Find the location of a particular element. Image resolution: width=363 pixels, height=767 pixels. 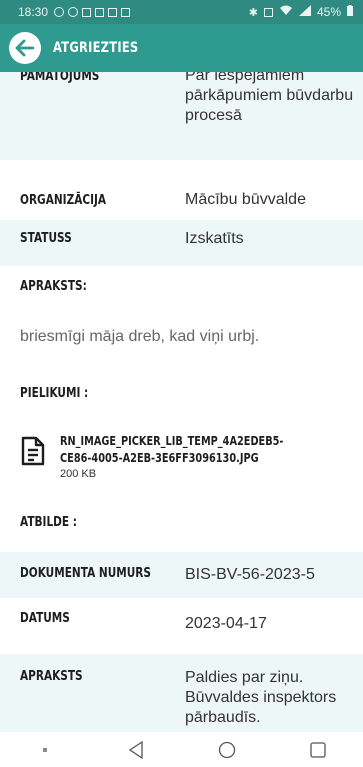

bluetooth-icon: ✱ is located at coordinates (253, 12).